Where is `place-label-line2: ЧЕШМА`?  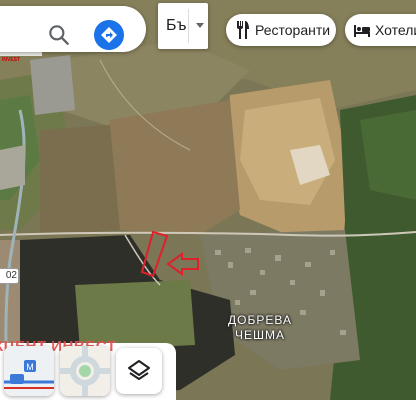
place-label-line2: ЧЕШМА is located at coordinates (259, 335).